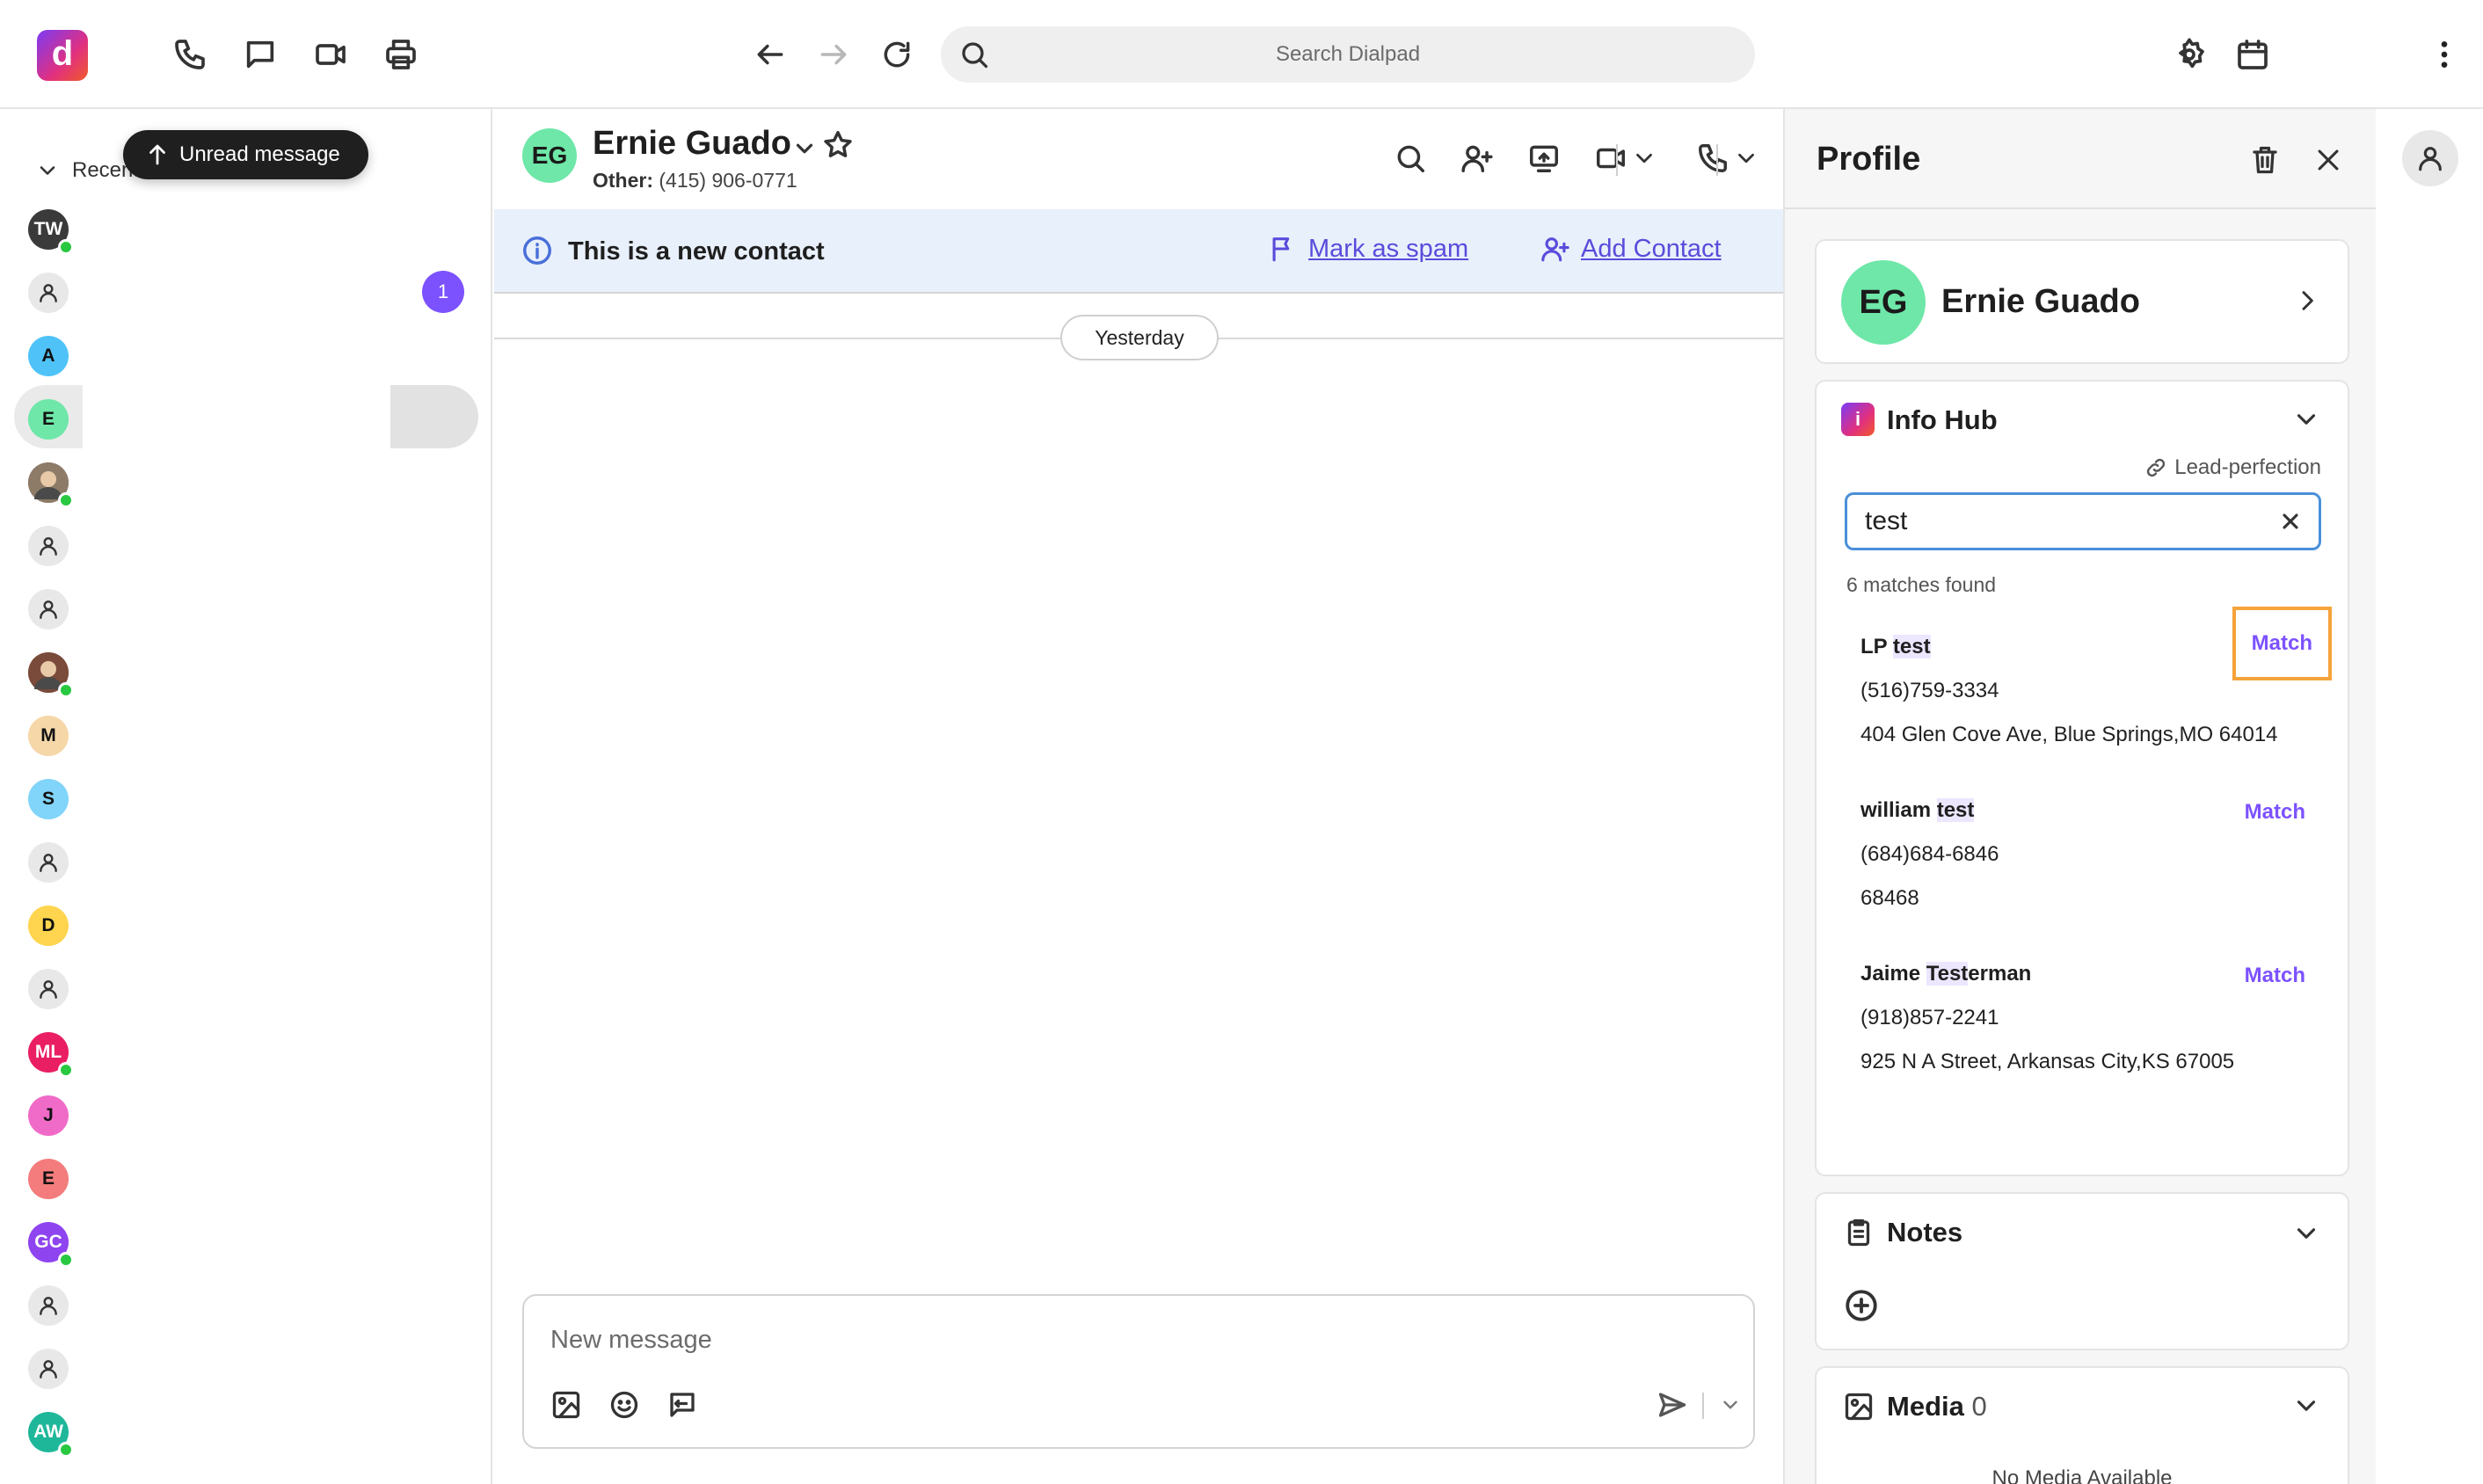 This screenshot has height=1484, width=2483. What do you see at coordinates (1929, 691) in the screenshot?
I see `result-phone: (516)759-3334` at bounding box center [1929, 691].